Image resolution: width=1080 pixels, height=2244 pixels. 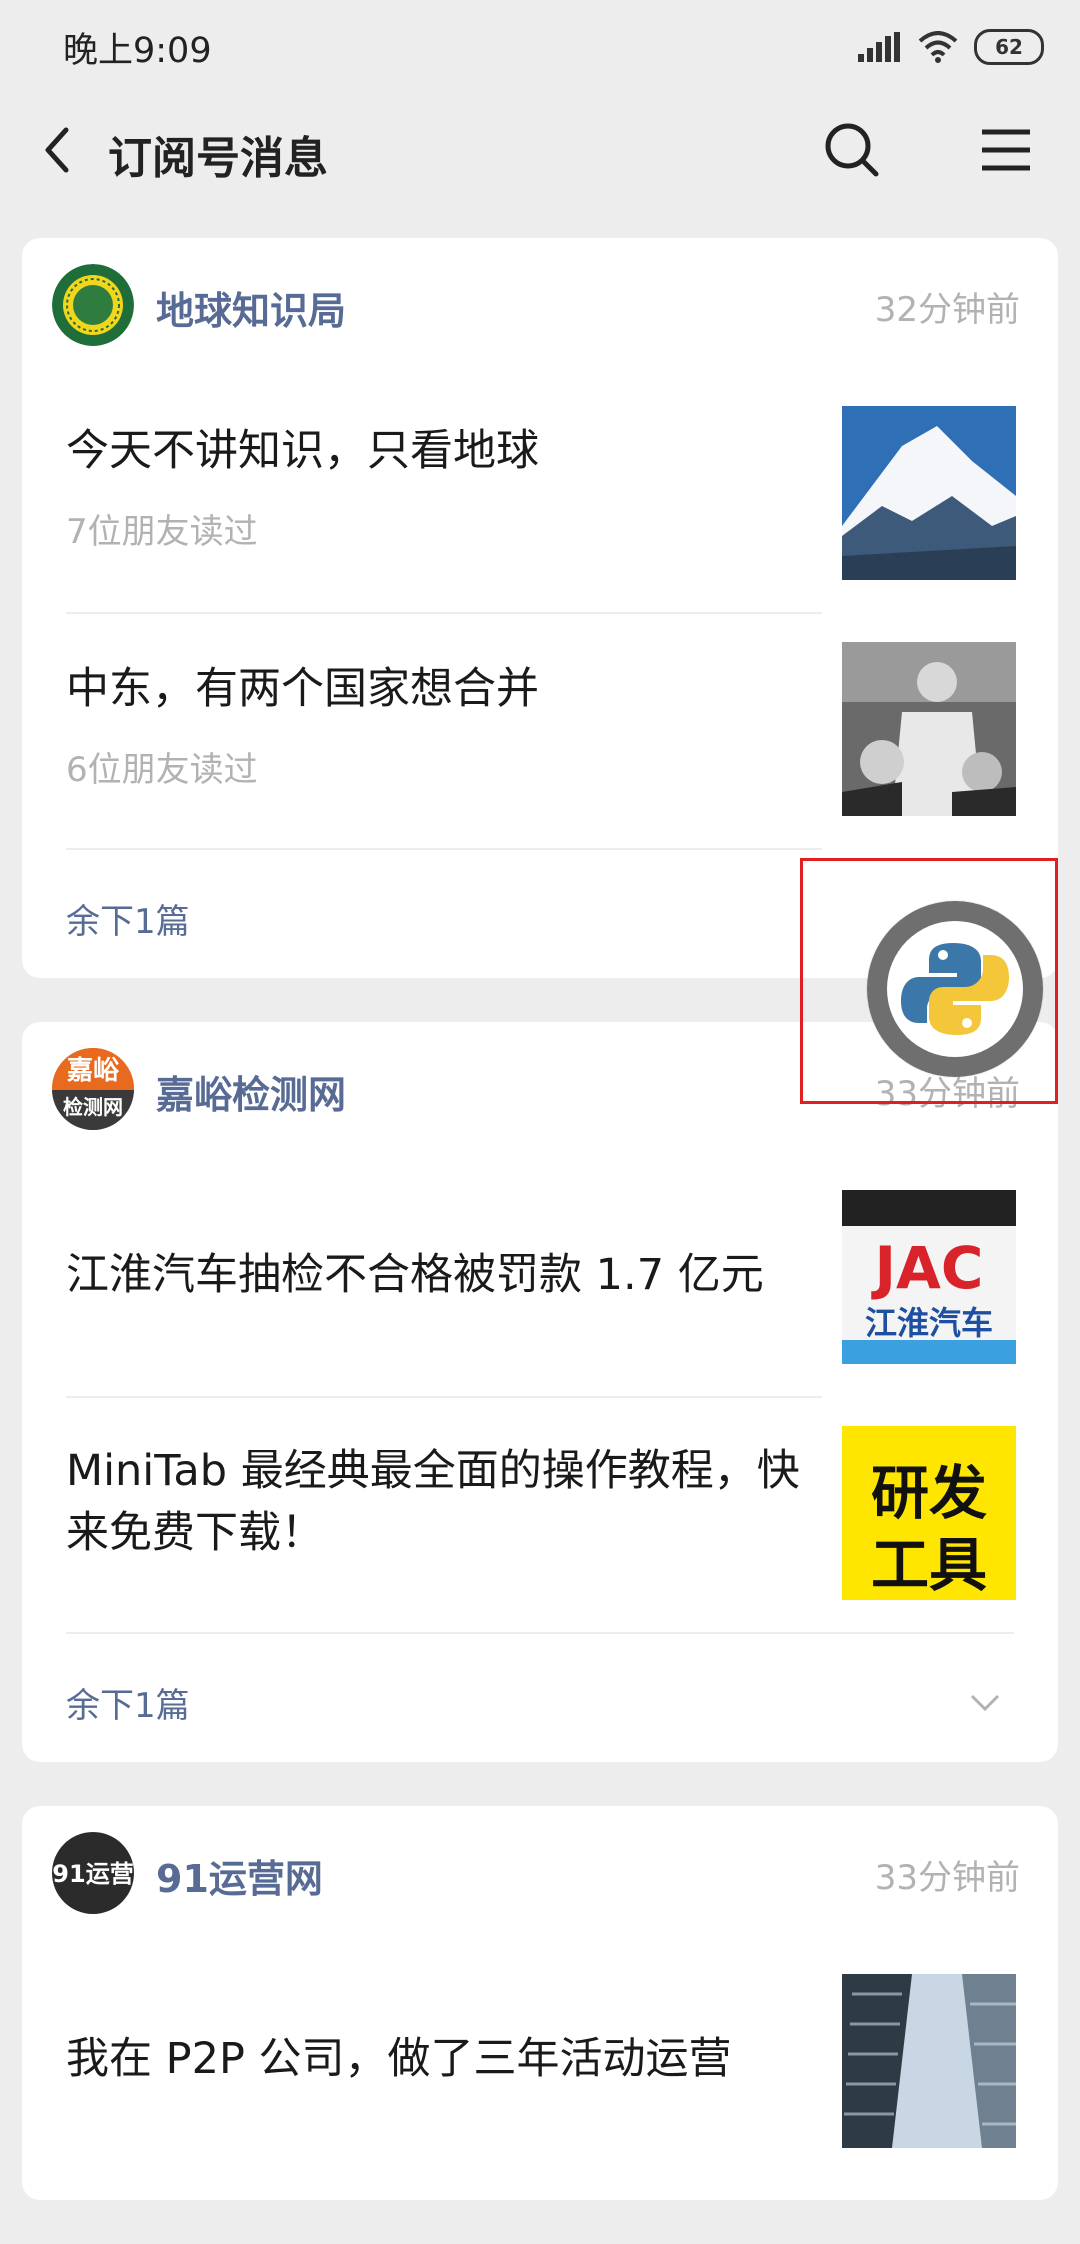 What do you see at coordinates (540, 1699) in the screenshot?
I see `expand-more-row: 余下1篇` at bounding box center [540, 1699].